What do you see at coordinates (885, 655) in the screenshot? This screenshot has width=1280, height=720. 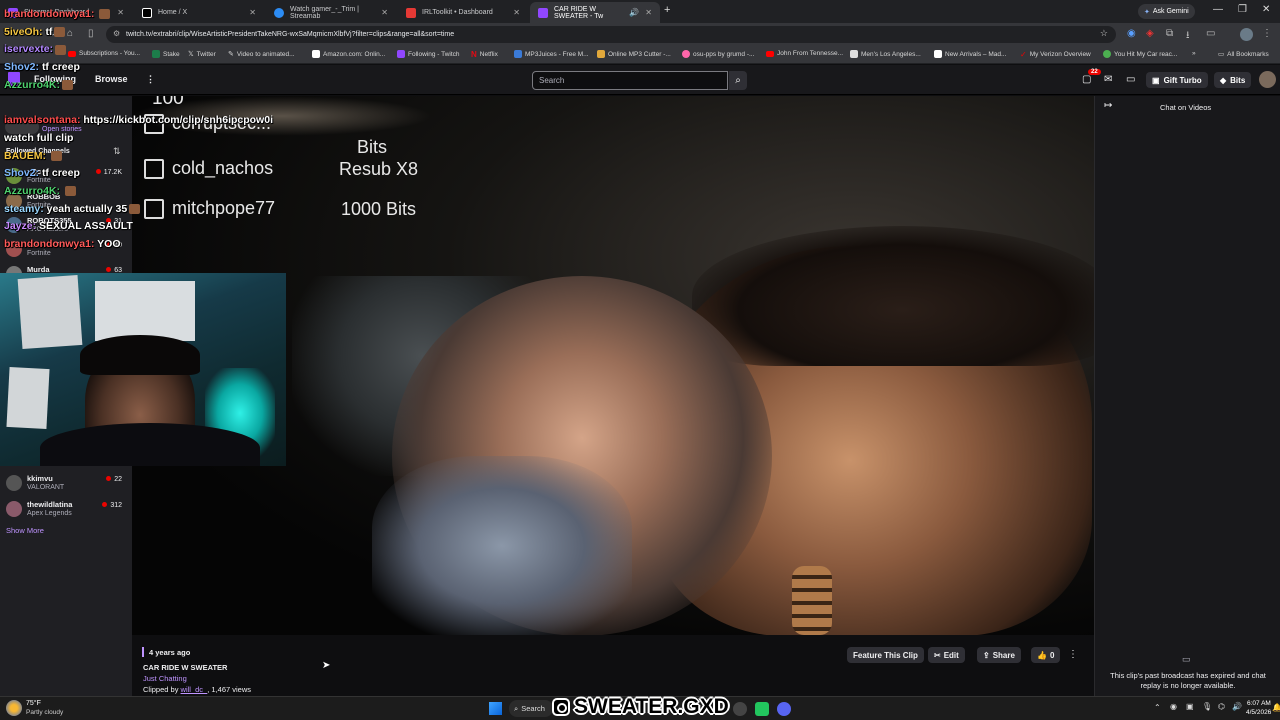 I see `feature-clip-button: Feature This Clip` at bounding box center [885, 655].